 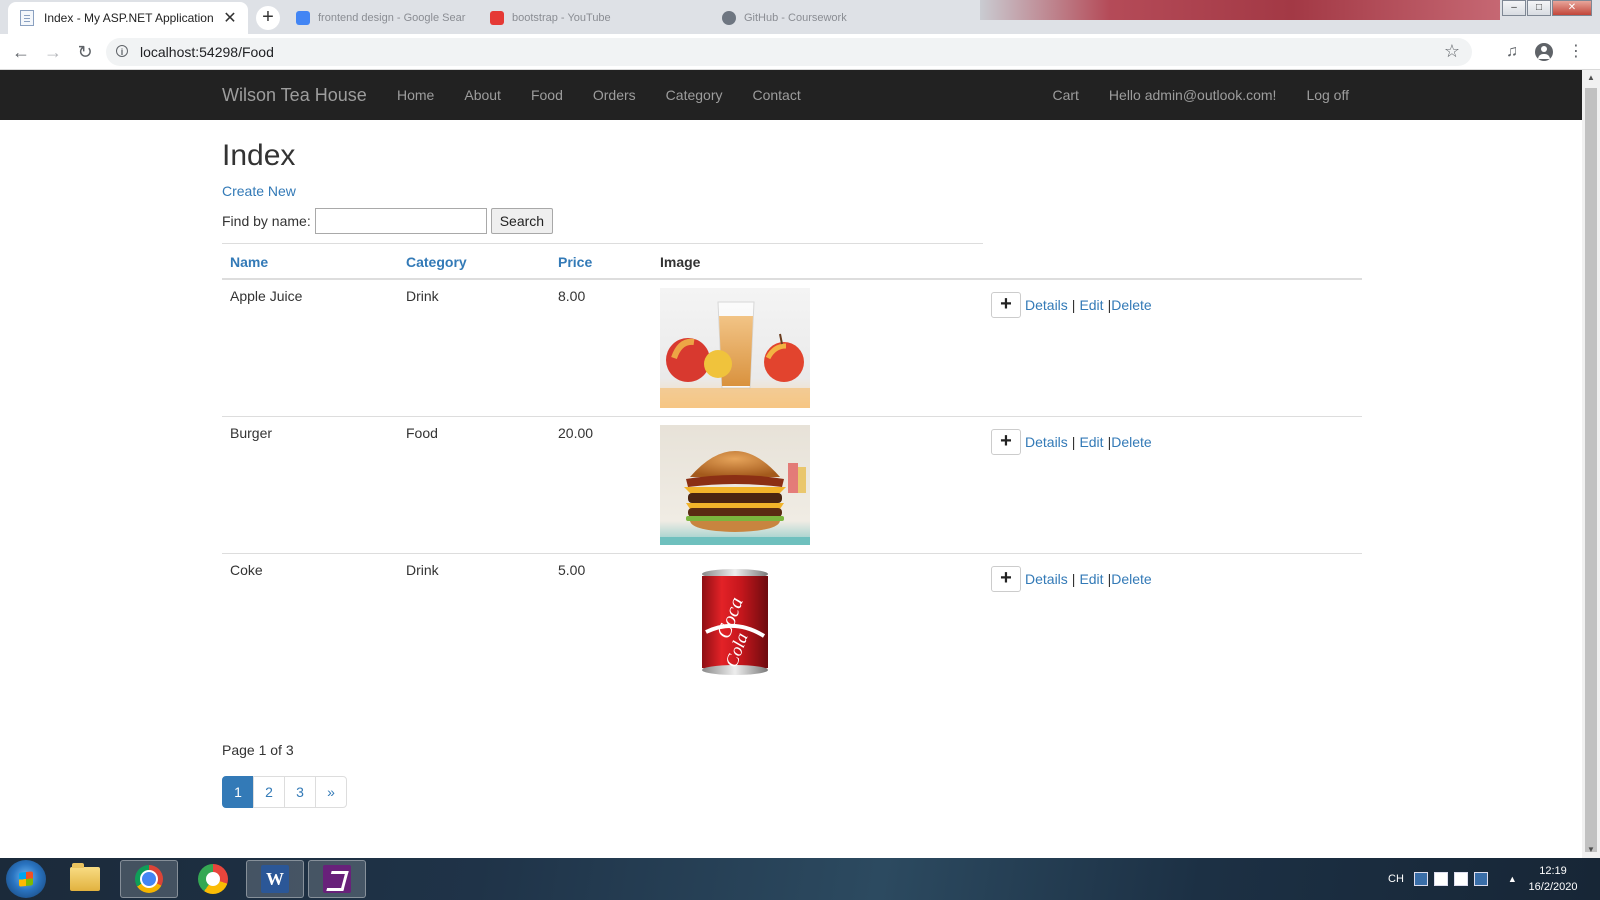 I want to click on scroll-down-arrow-icon: ▼, so click(x=1591, y=850).